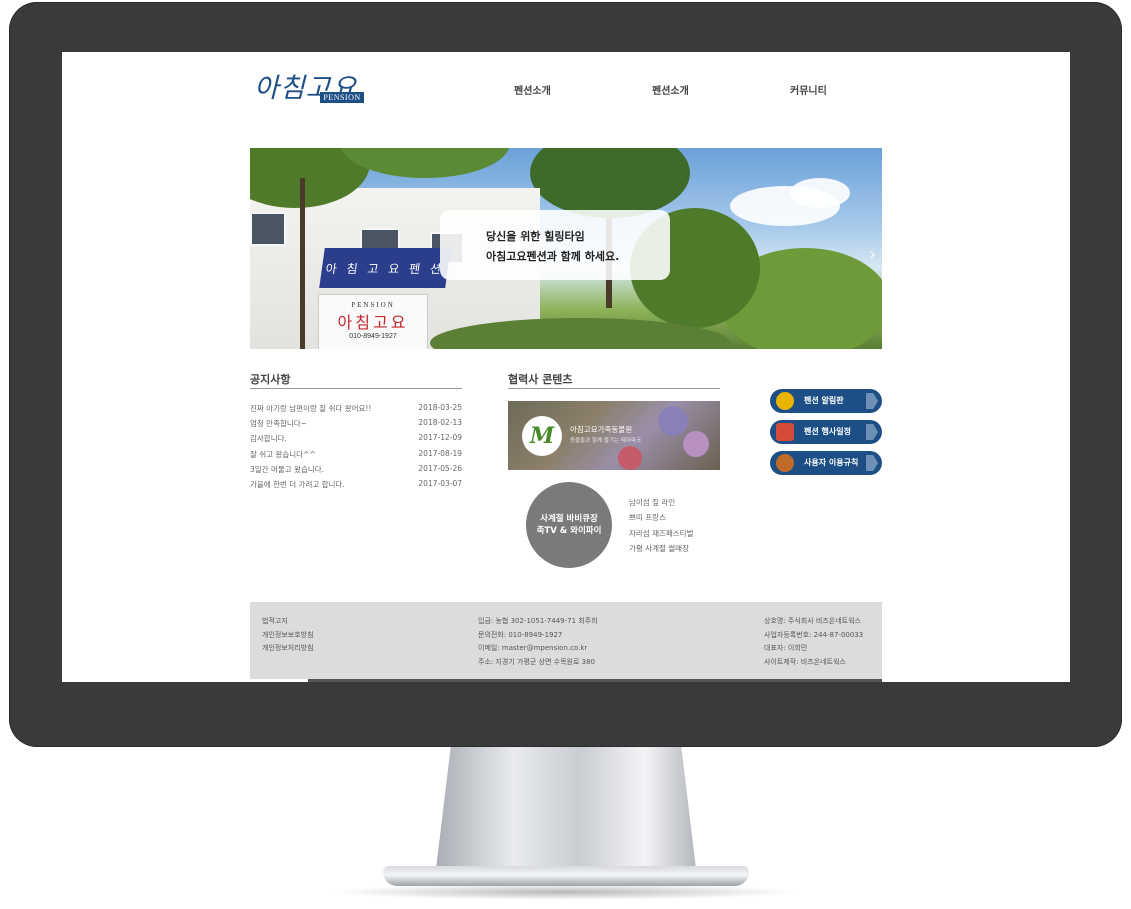 The image size is (1131, 909). I want to click on hero-sign-top: PENSION, so click(373, 305).